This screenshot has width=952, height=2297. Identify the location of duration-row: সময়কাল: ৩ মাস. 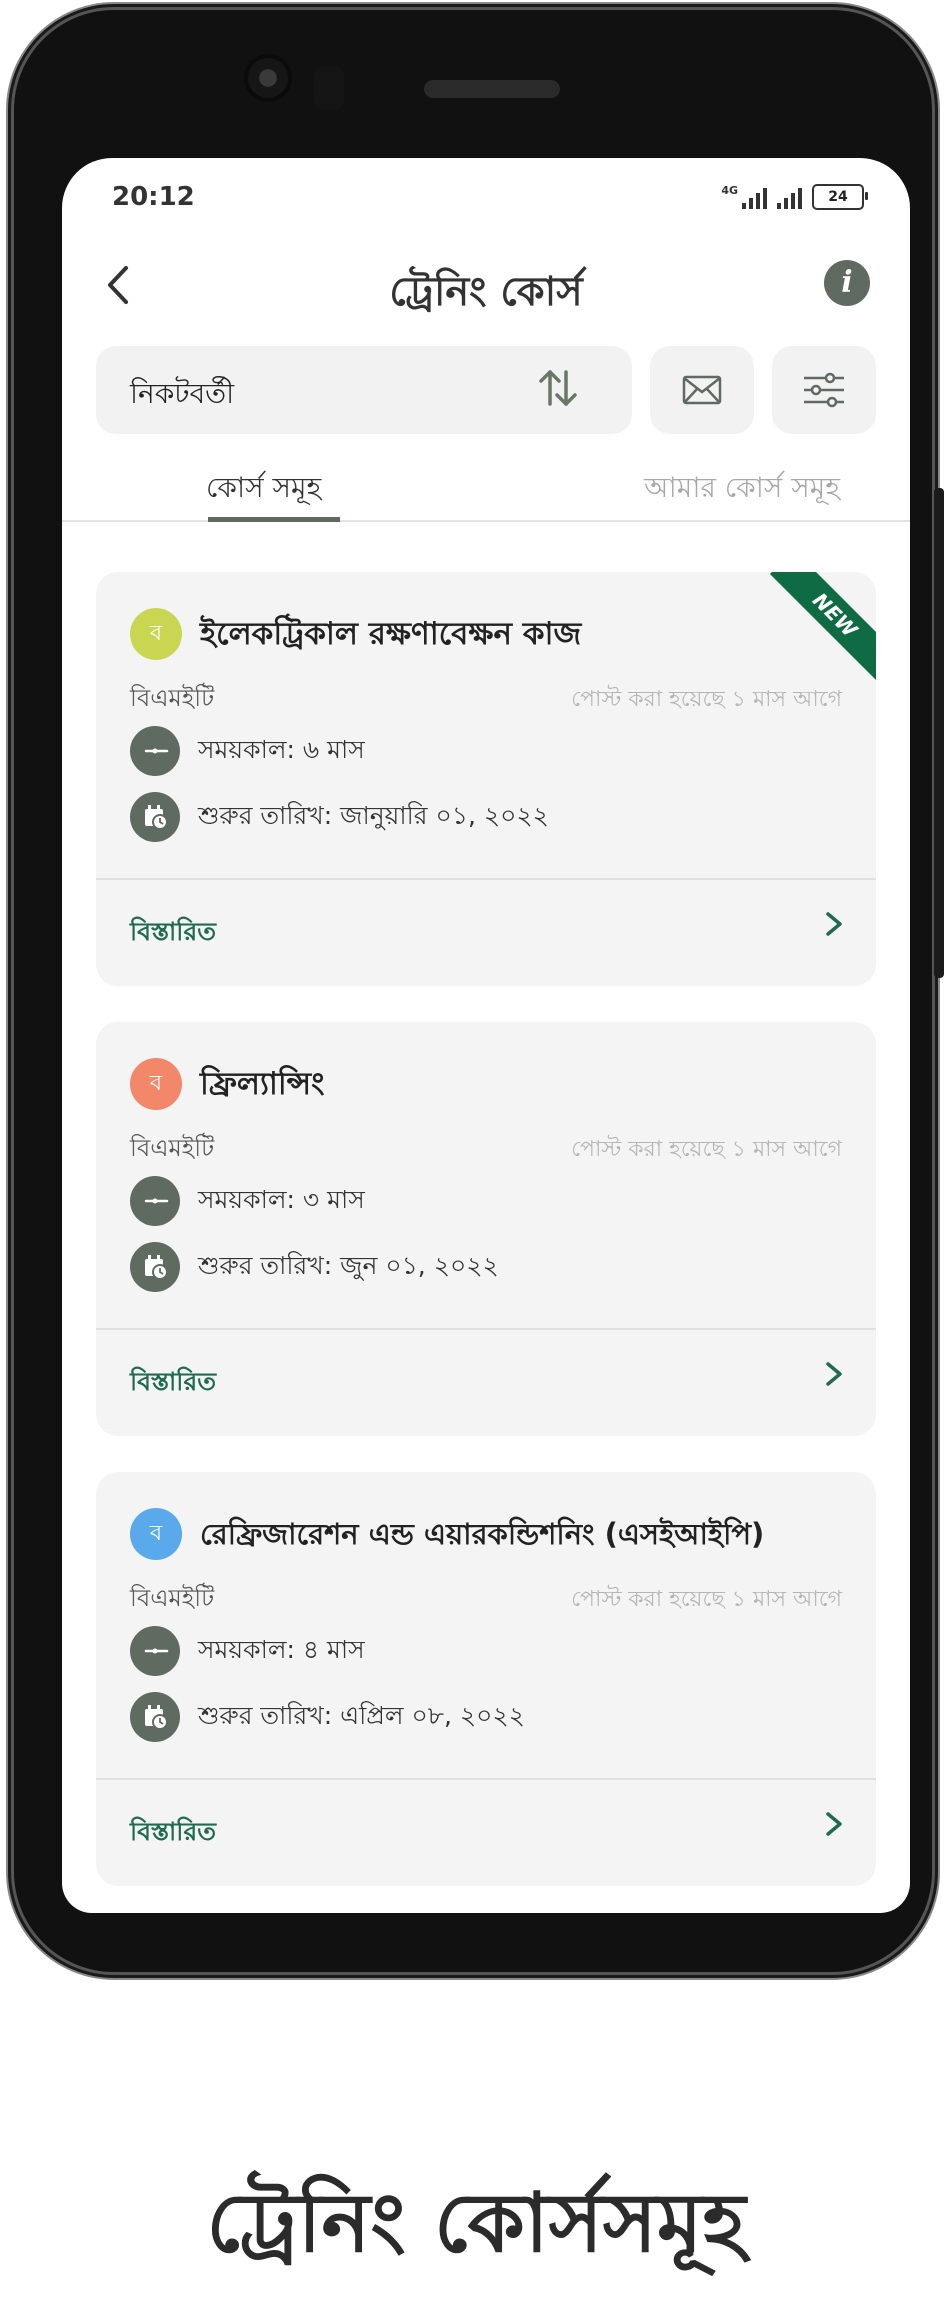
(247, 1201).